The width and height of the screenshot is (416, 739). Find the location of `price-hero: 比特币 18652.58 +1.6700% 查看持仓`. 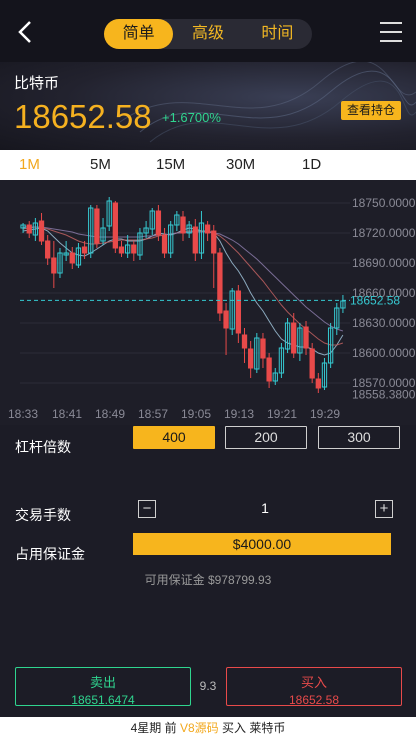

price-hero: 比特币 18652.58 +1.6700% 查看持仓 is located at coordinates (208, 106).